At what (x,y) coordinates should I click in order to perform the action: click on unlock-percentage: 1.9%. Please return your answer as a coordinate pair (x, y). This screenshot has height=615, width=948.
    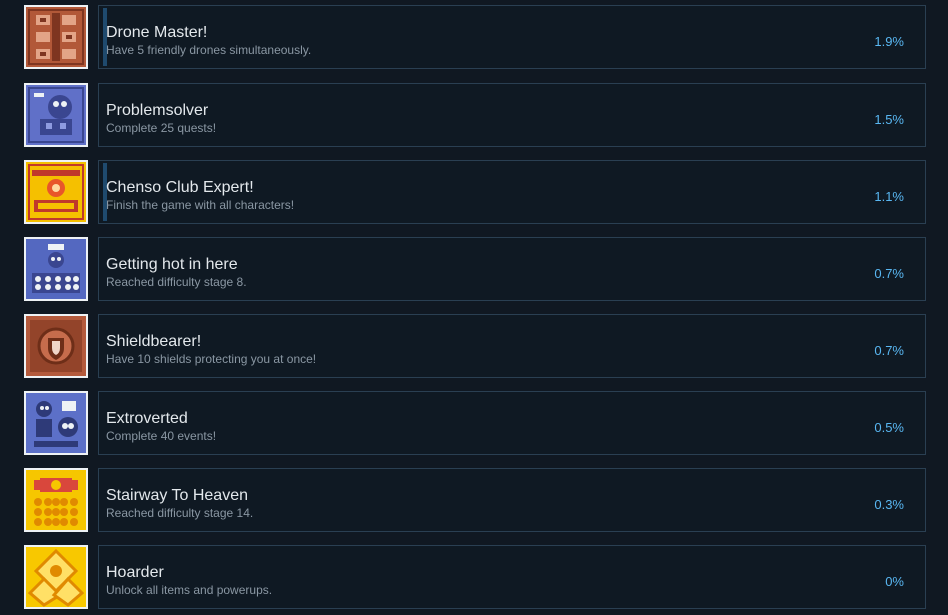
    Looking at the image, I should click on (889, 41).